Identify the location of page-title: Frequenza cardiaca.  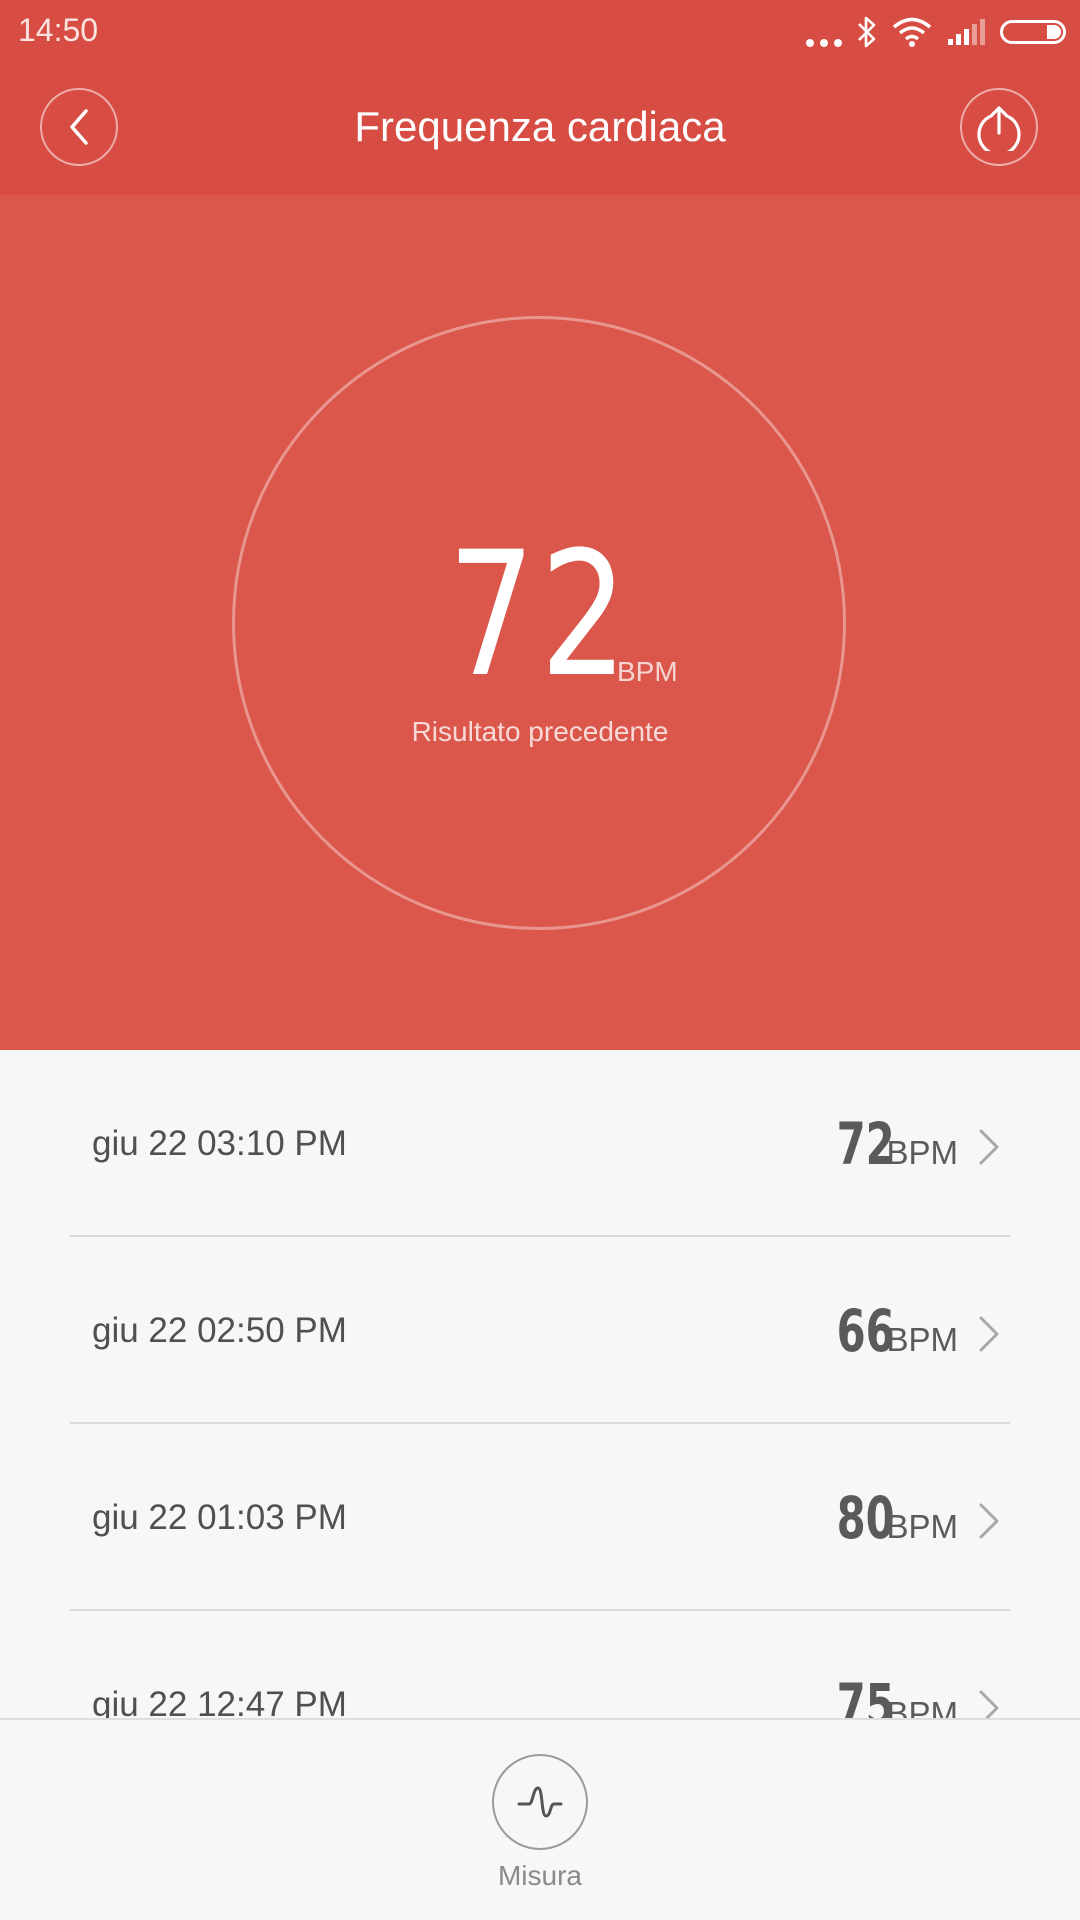
(540, 126).